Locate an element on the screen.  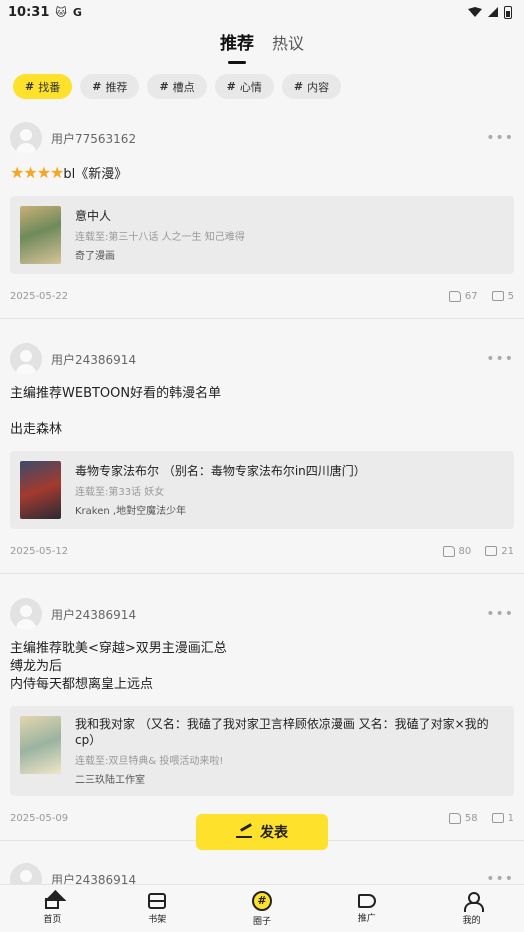
pen-icon is located at coordinates (244, 832).